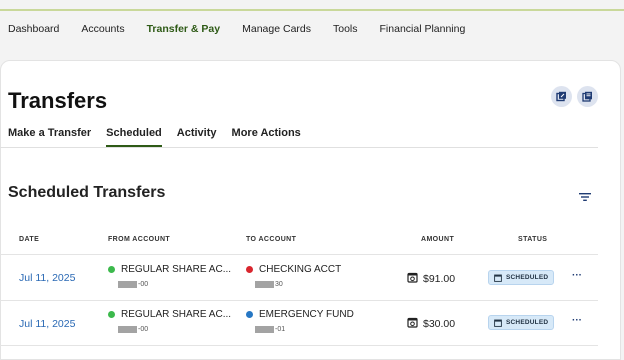 This screenshot has height=360, width=624. I want to click on tab-more-actions: More Actions, so click(266, 137).